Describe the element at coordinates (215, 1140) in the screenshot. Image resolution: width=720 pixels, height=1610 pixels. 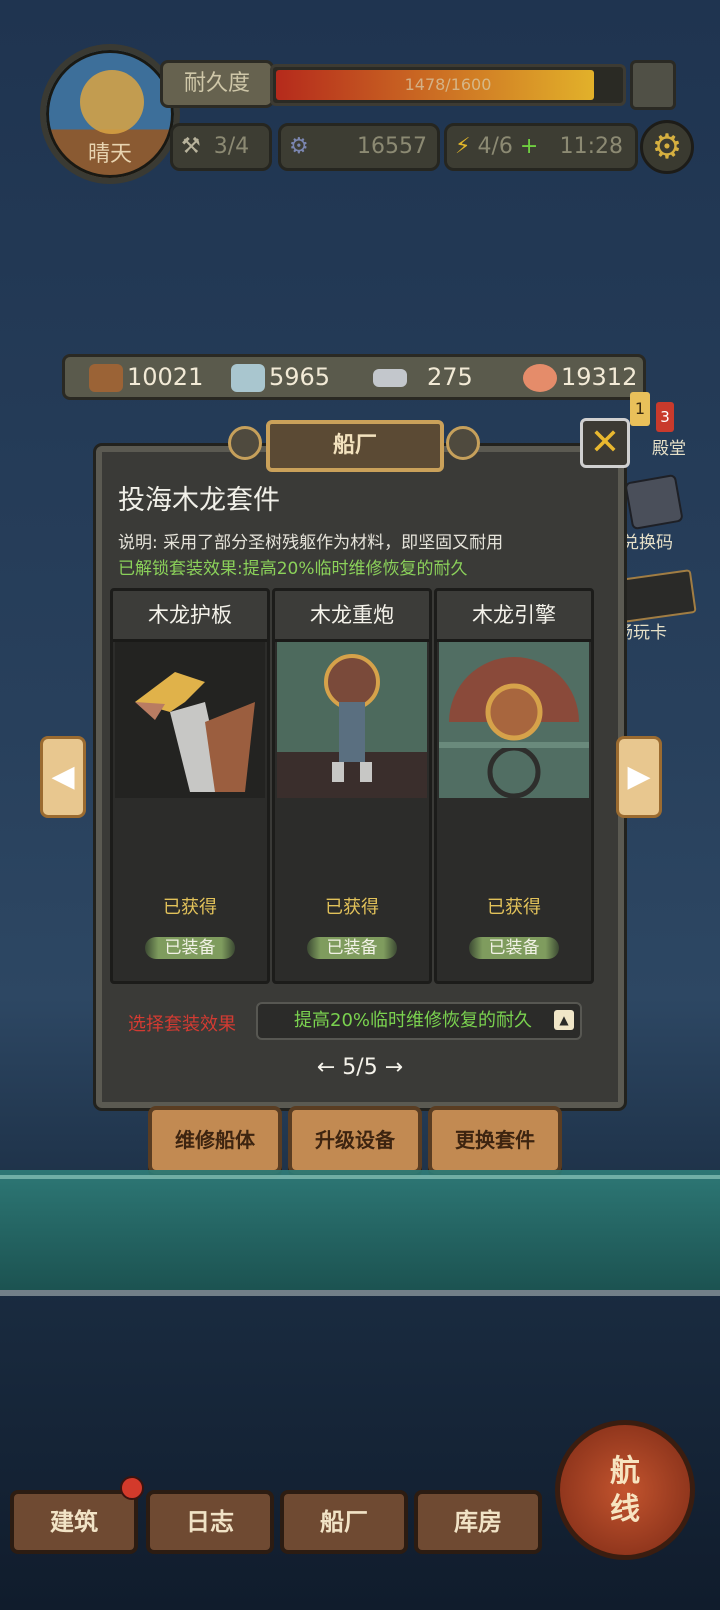
I see `repair-hull-button: 维修船体` at that location.